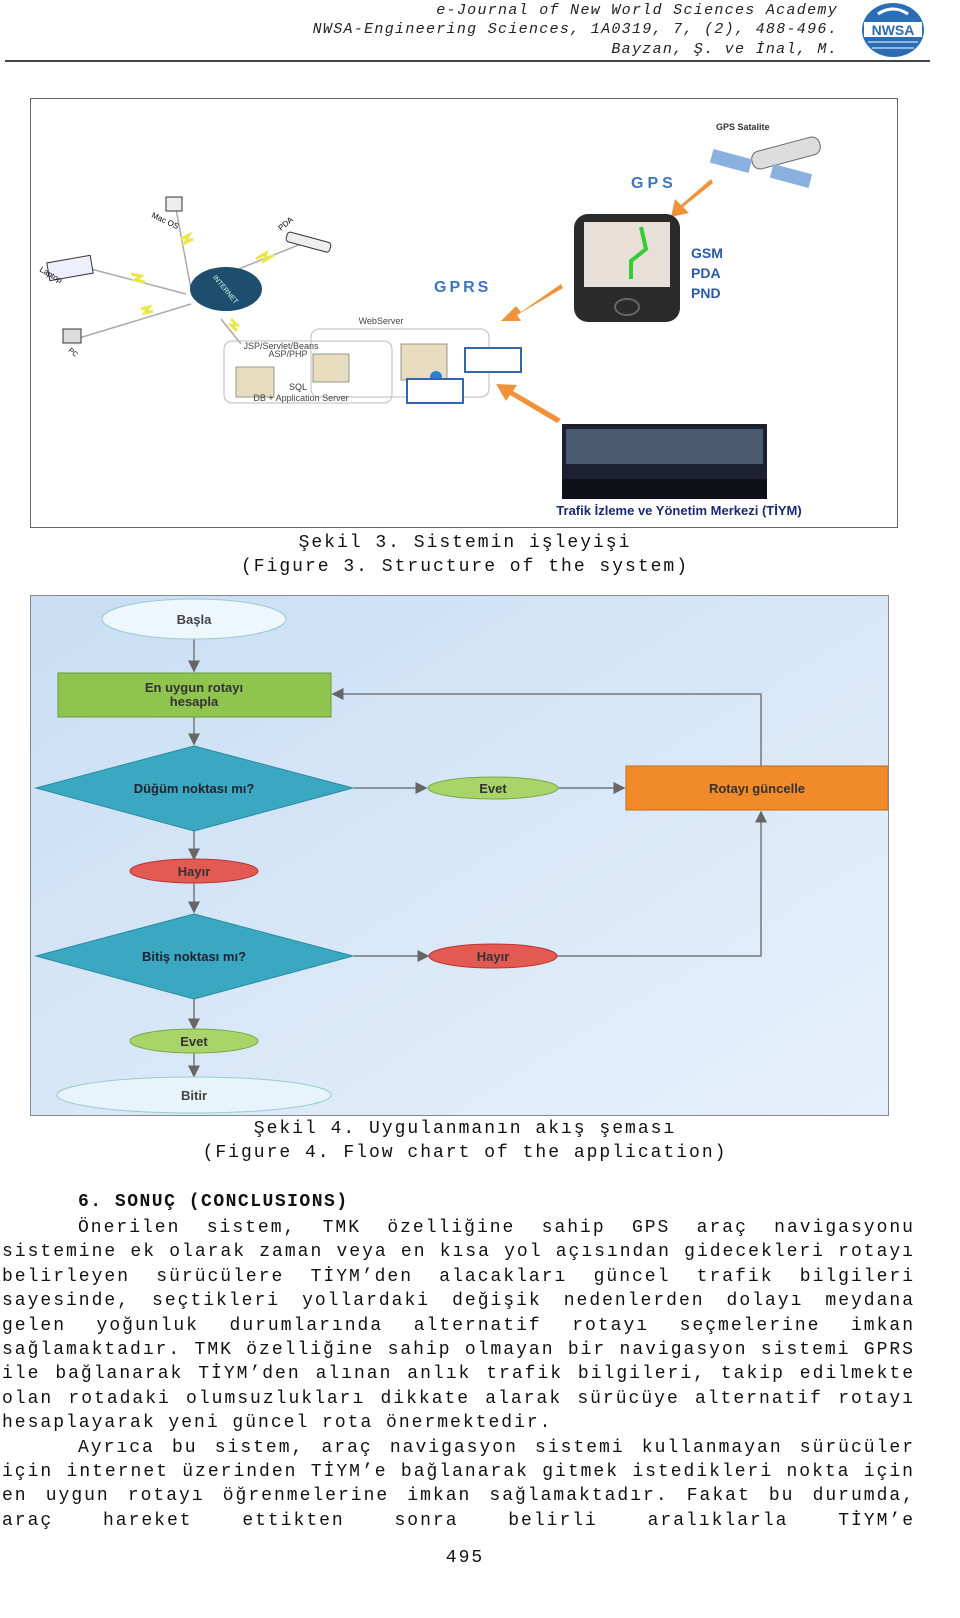 The height and width of the screenshot is (1618, 960). Describe the element at coordinates (194, 956) in the screenshot. I see `svg-text: Bitiş noktası mı?` at that location.